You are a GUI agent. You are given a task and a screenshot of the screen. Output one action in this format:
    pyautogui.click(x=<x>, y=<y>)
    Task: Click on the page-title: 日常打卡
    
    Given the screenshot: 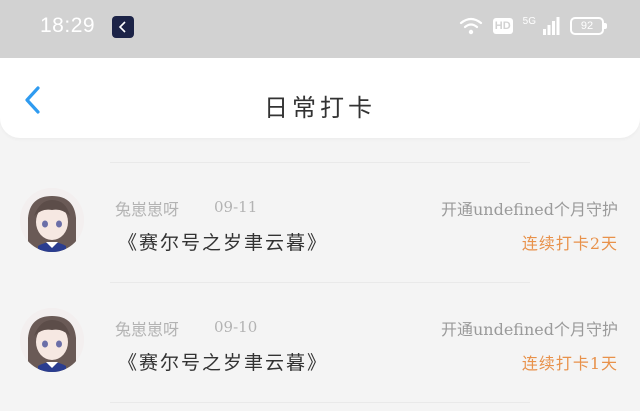 What is the action you would take?
    pyautogui.click(x=320, y=108)
    